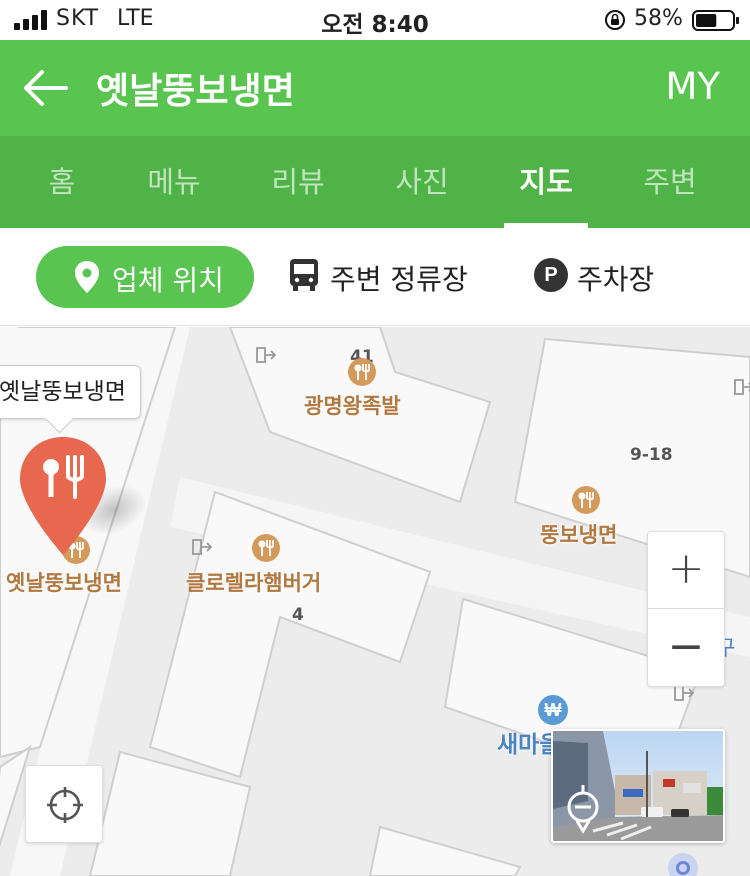 The width and height of the screenshot is (750, 876). I want to click on zoom-controls: + −, so click(686, 609).